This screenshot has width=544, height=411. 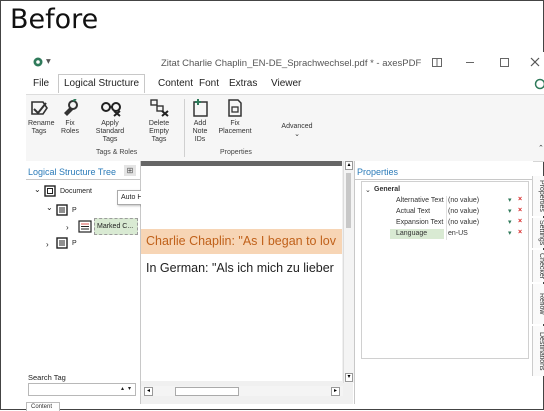 What do you see at coordinates (535, 62) in the screenshot?
I see `close-icon` at bounding box center [535, 62].